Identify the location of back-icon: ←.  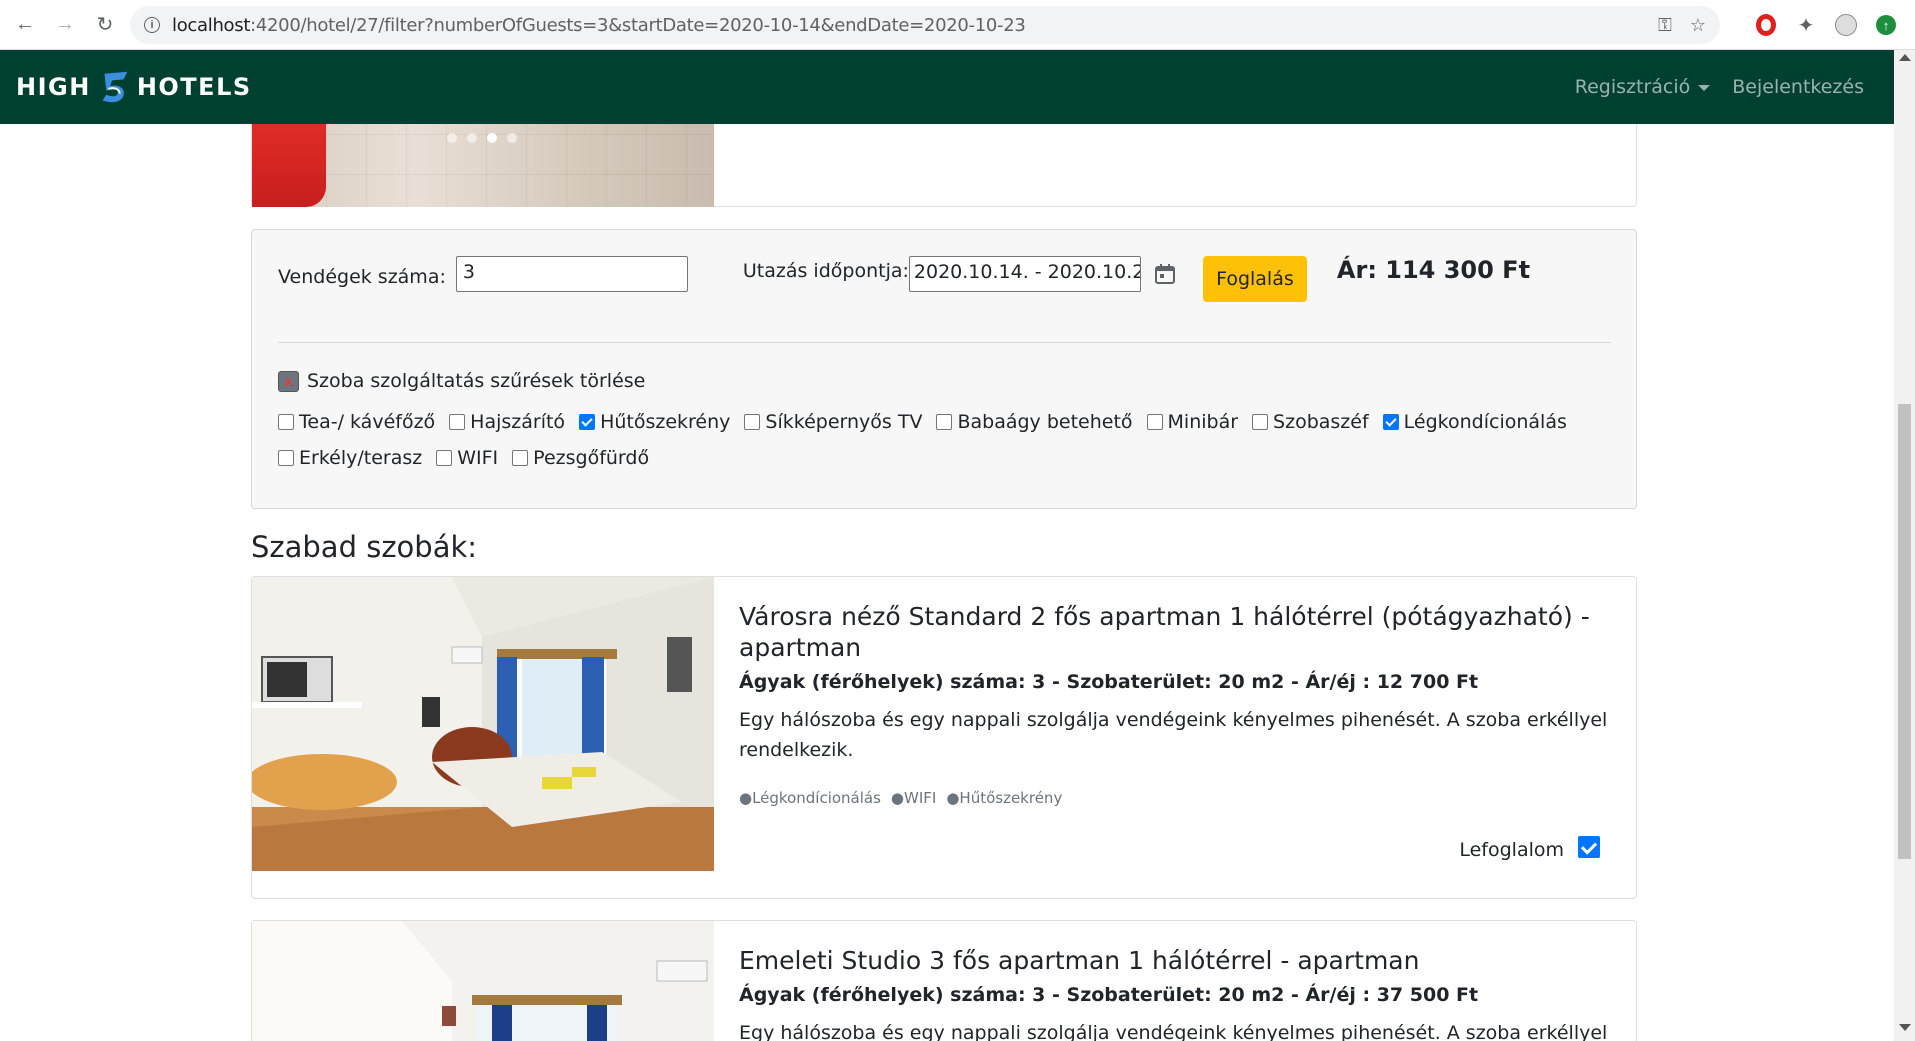
(25, 25).